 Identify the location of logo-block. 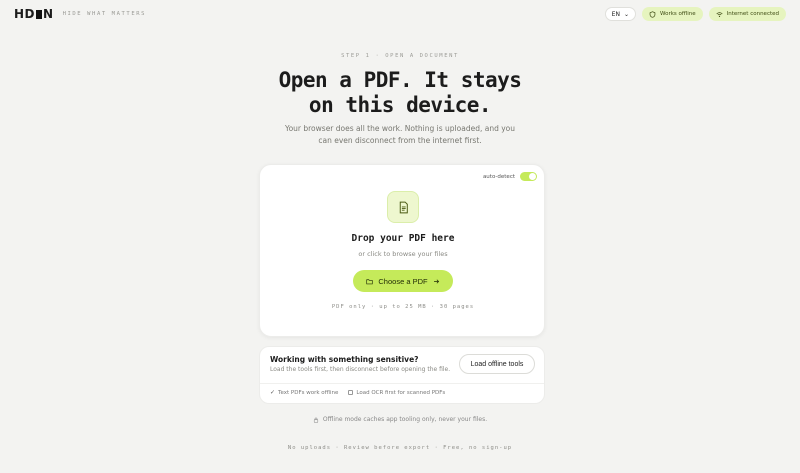
(39, 14).